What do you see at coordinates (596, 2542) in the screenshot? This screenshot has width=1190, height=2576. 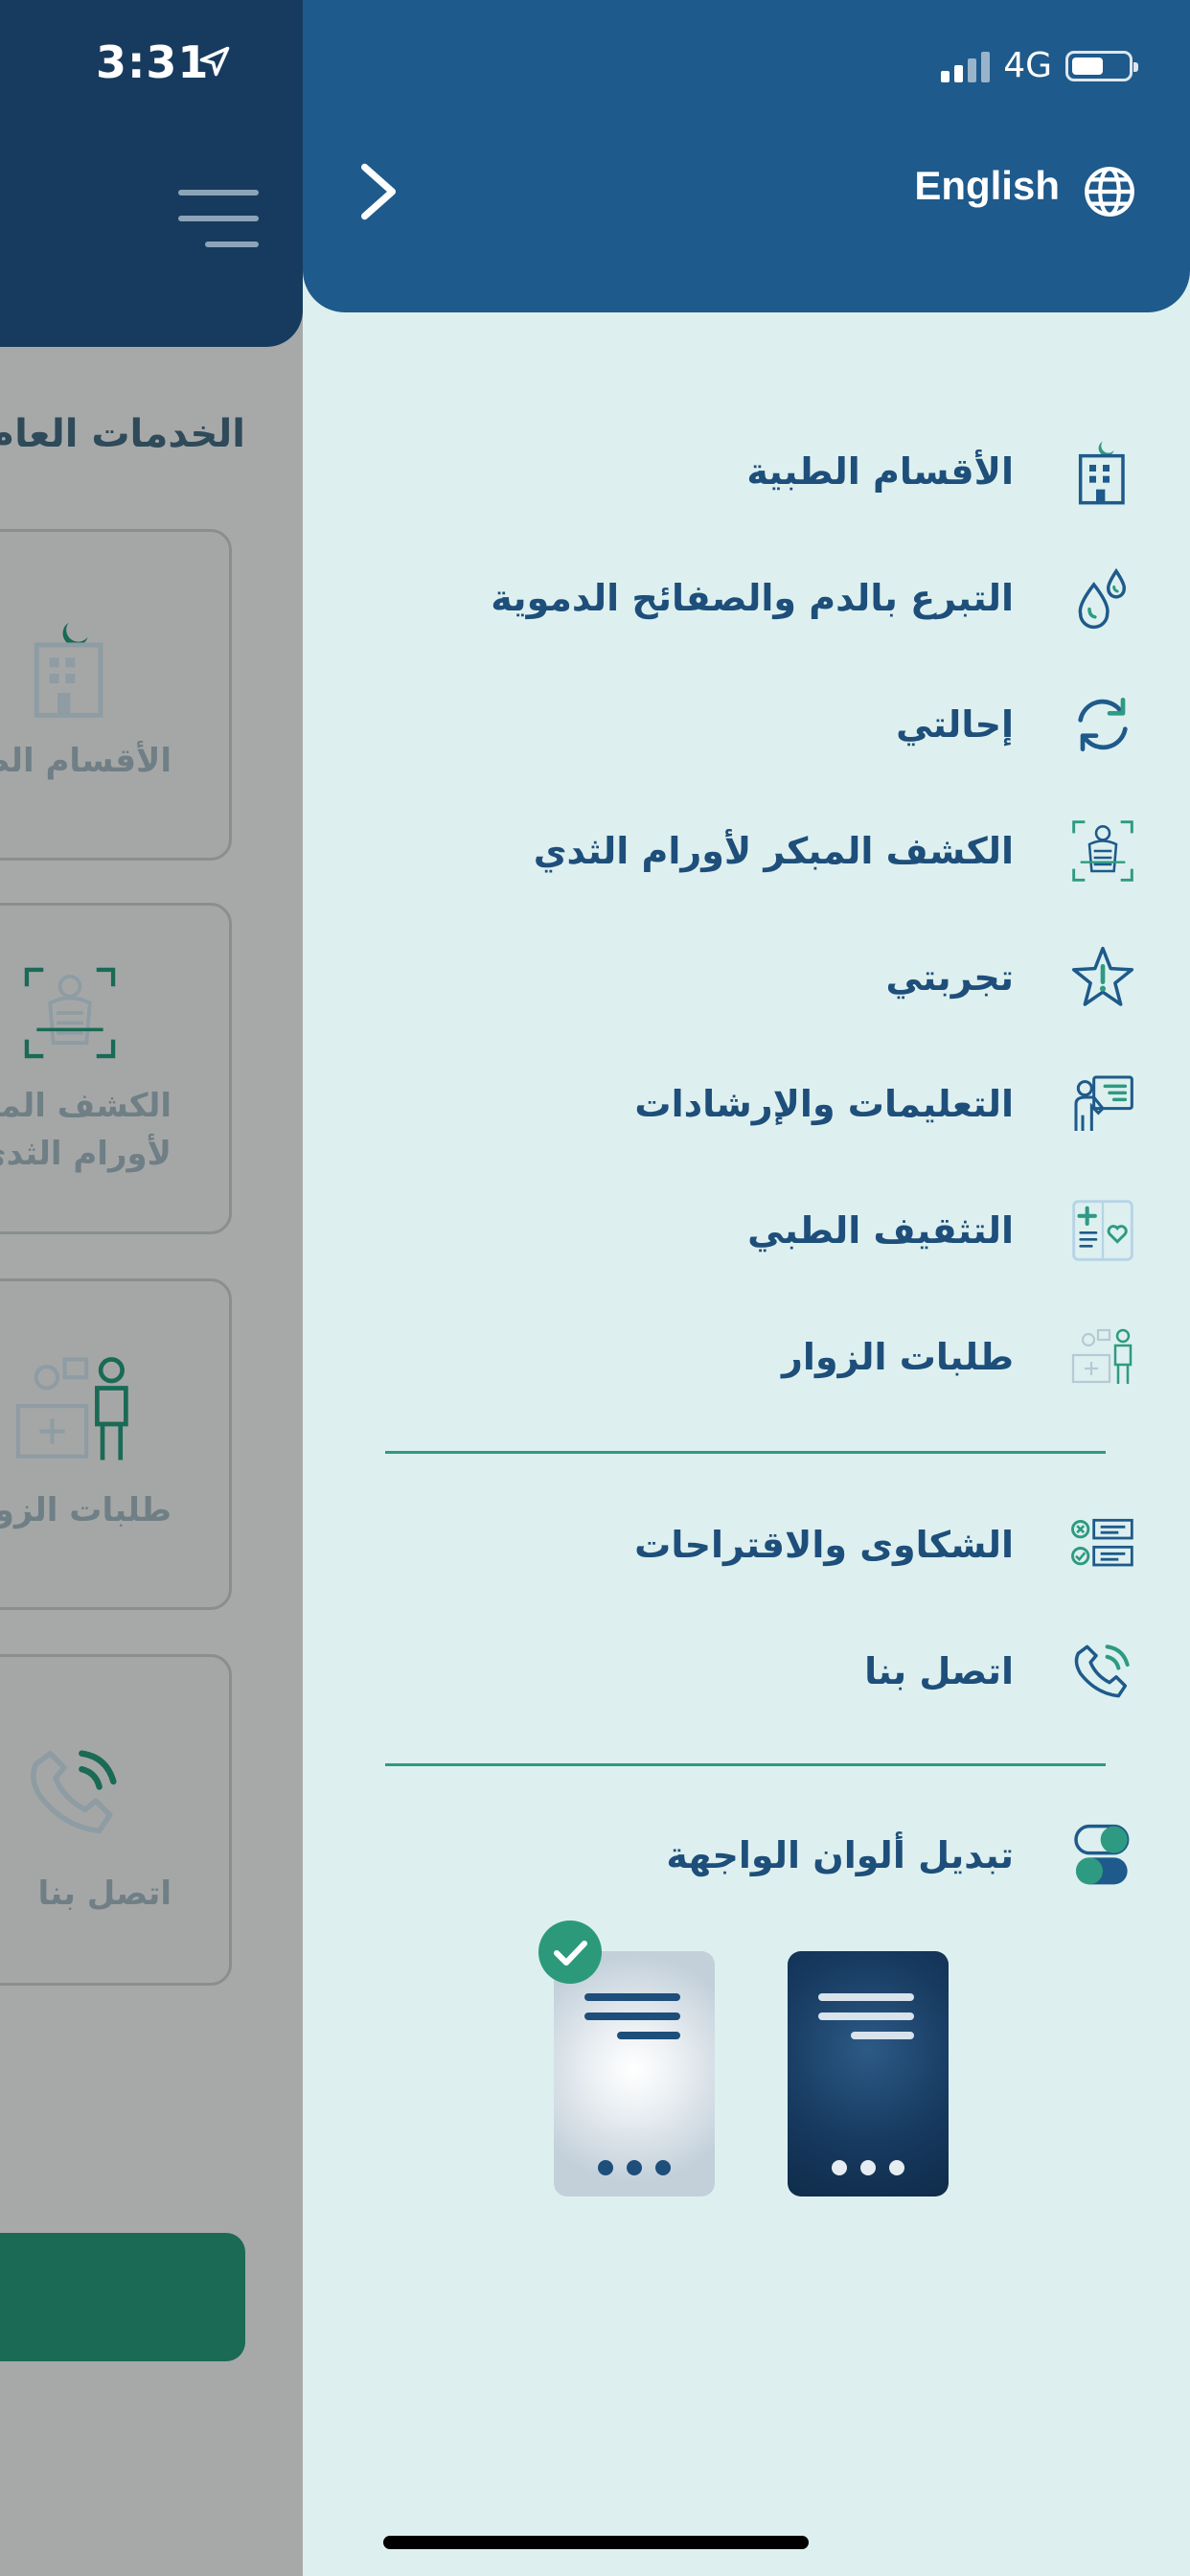 I see `home-indicator` at bounding box center [596, 2542].